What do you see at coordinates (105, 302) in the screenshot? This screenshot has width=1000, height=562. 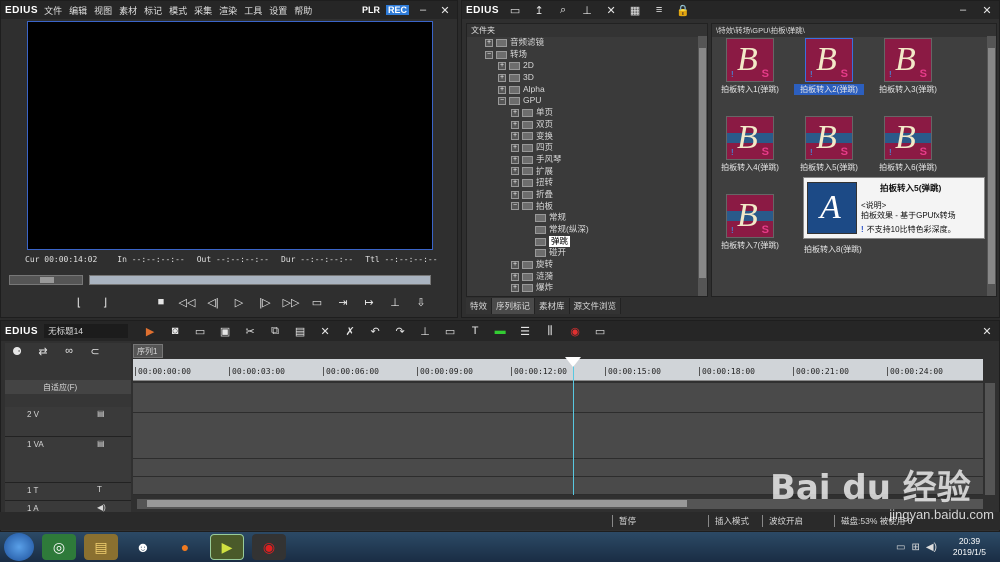 I see `set-out-icon: ⌋` at bounding box center [105, 302].